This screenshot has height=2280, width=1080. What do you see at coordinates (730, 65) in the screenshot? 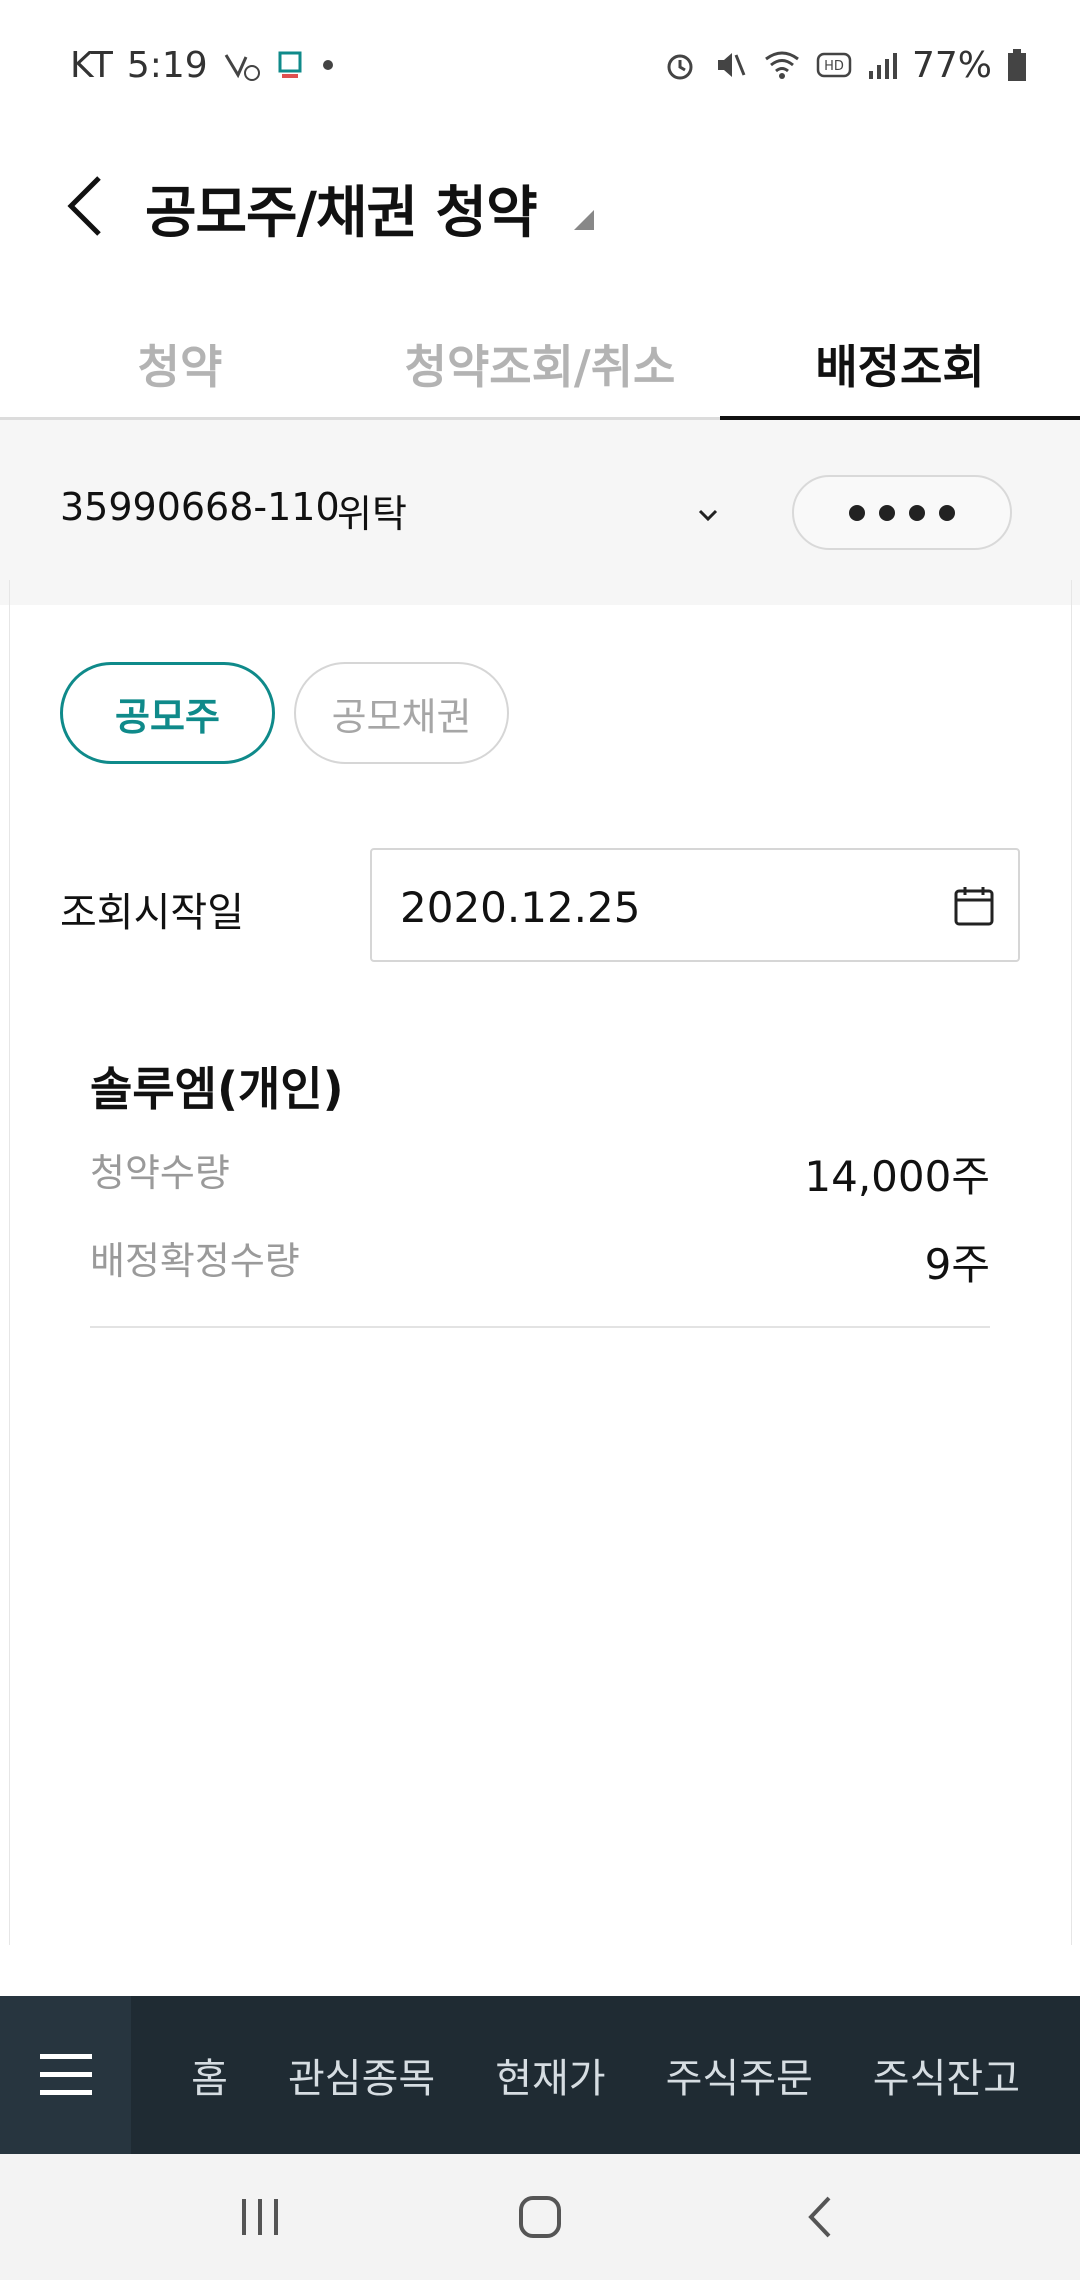
I see `mute-icon` at bounding box center [730, 65].